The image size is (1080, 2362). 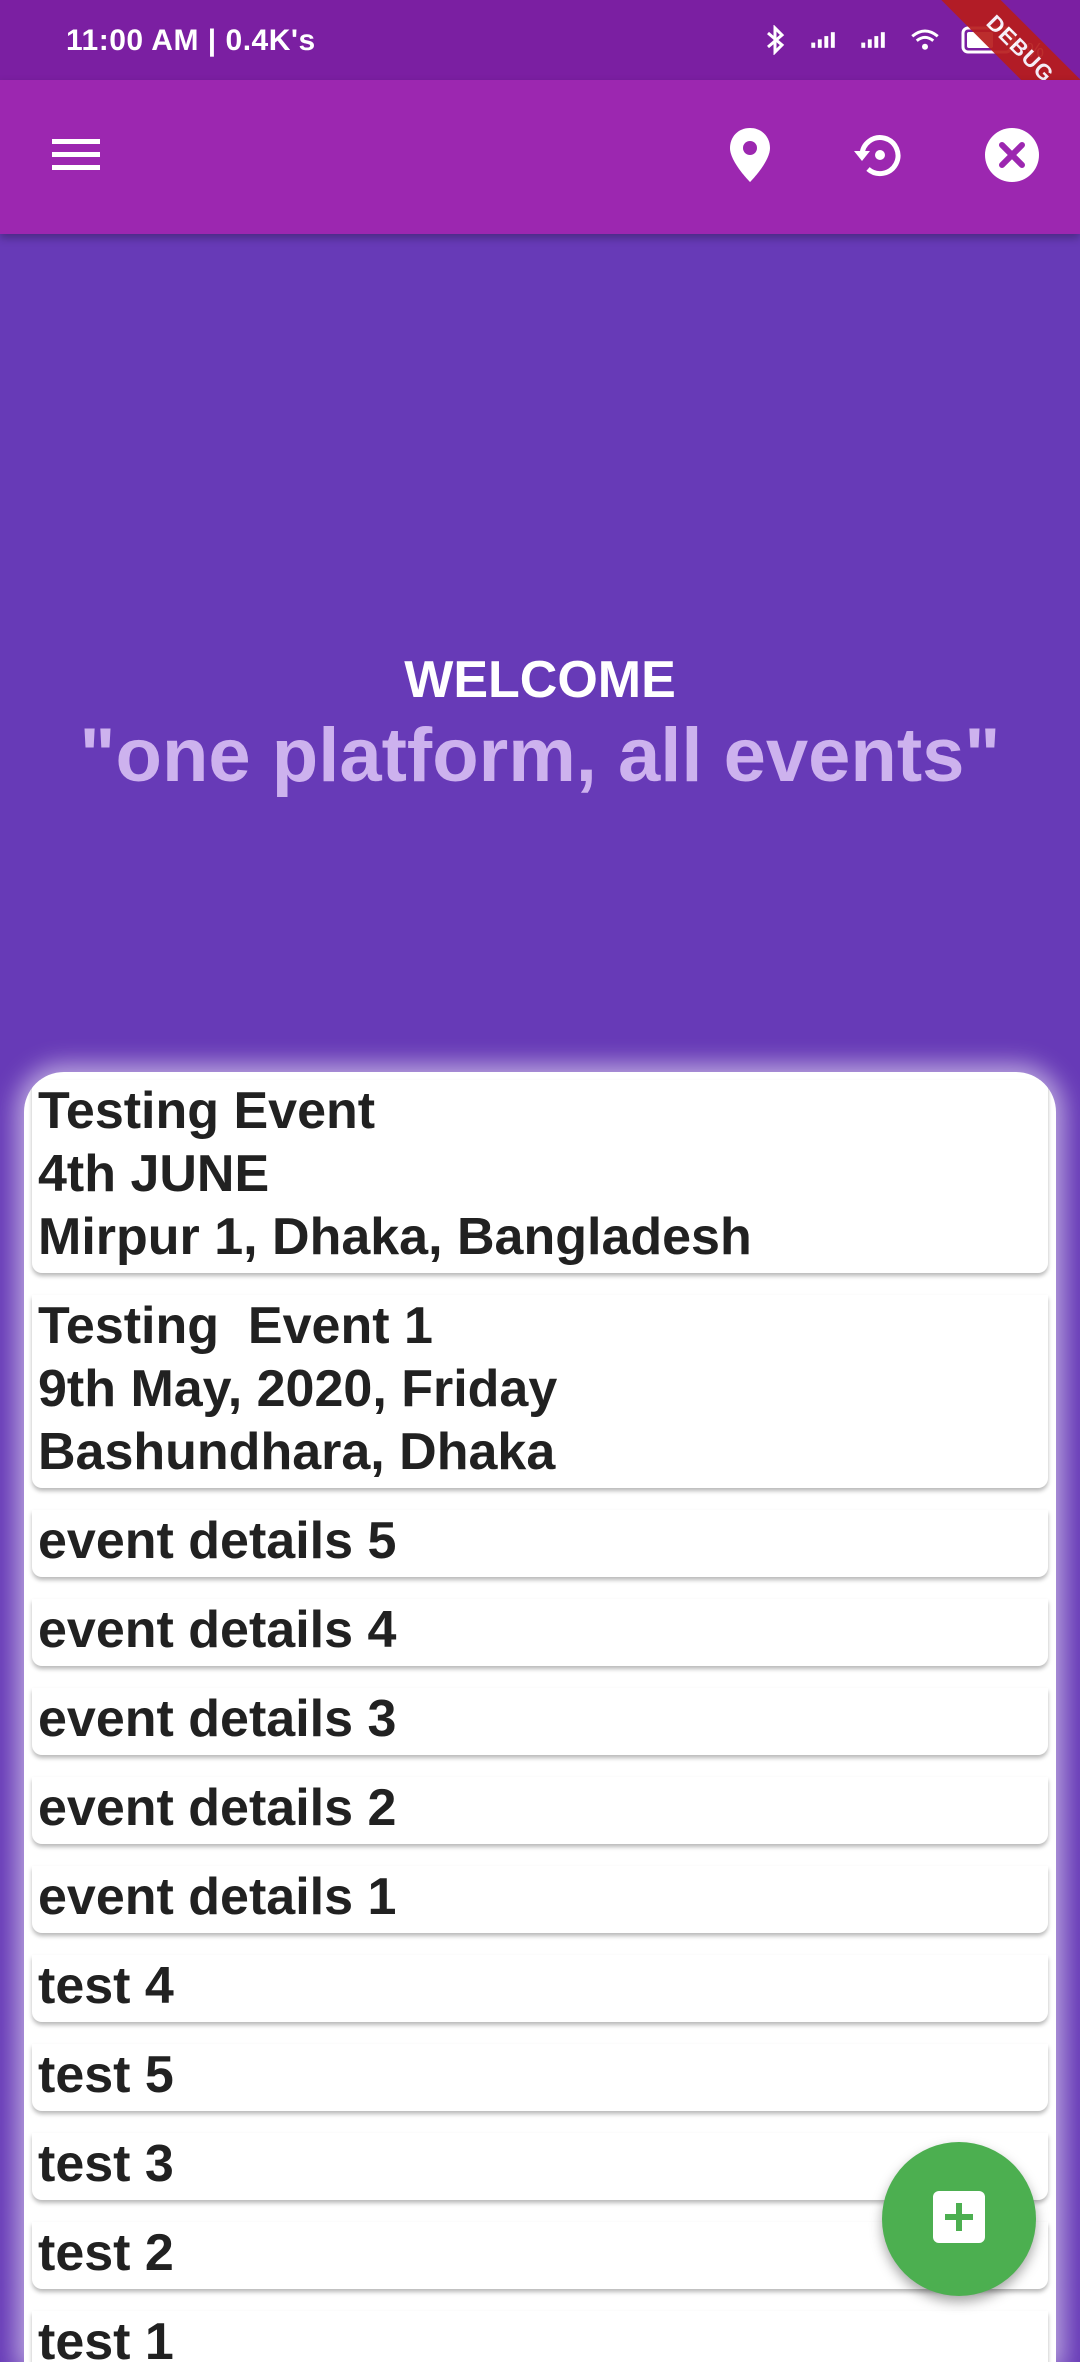 What do you see at coordinates (106, 2337) in the screenshot?
I see `event-title: test 1` at bounding box center [106, 2337].